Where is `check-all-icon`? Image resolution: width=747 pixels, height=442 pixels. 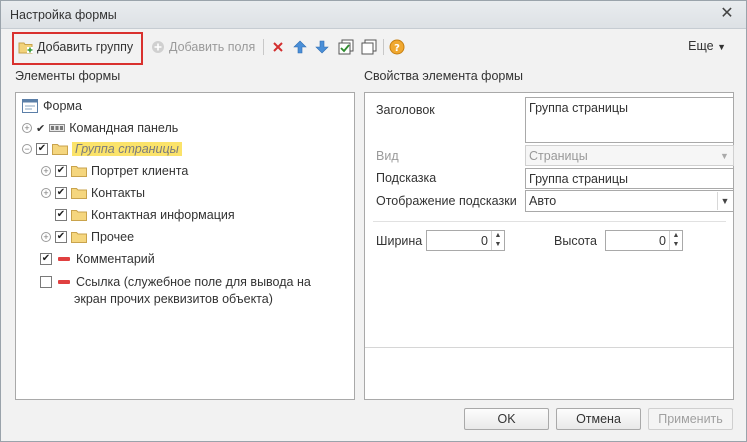
check-all-icon is located at coordinates (346, 47).